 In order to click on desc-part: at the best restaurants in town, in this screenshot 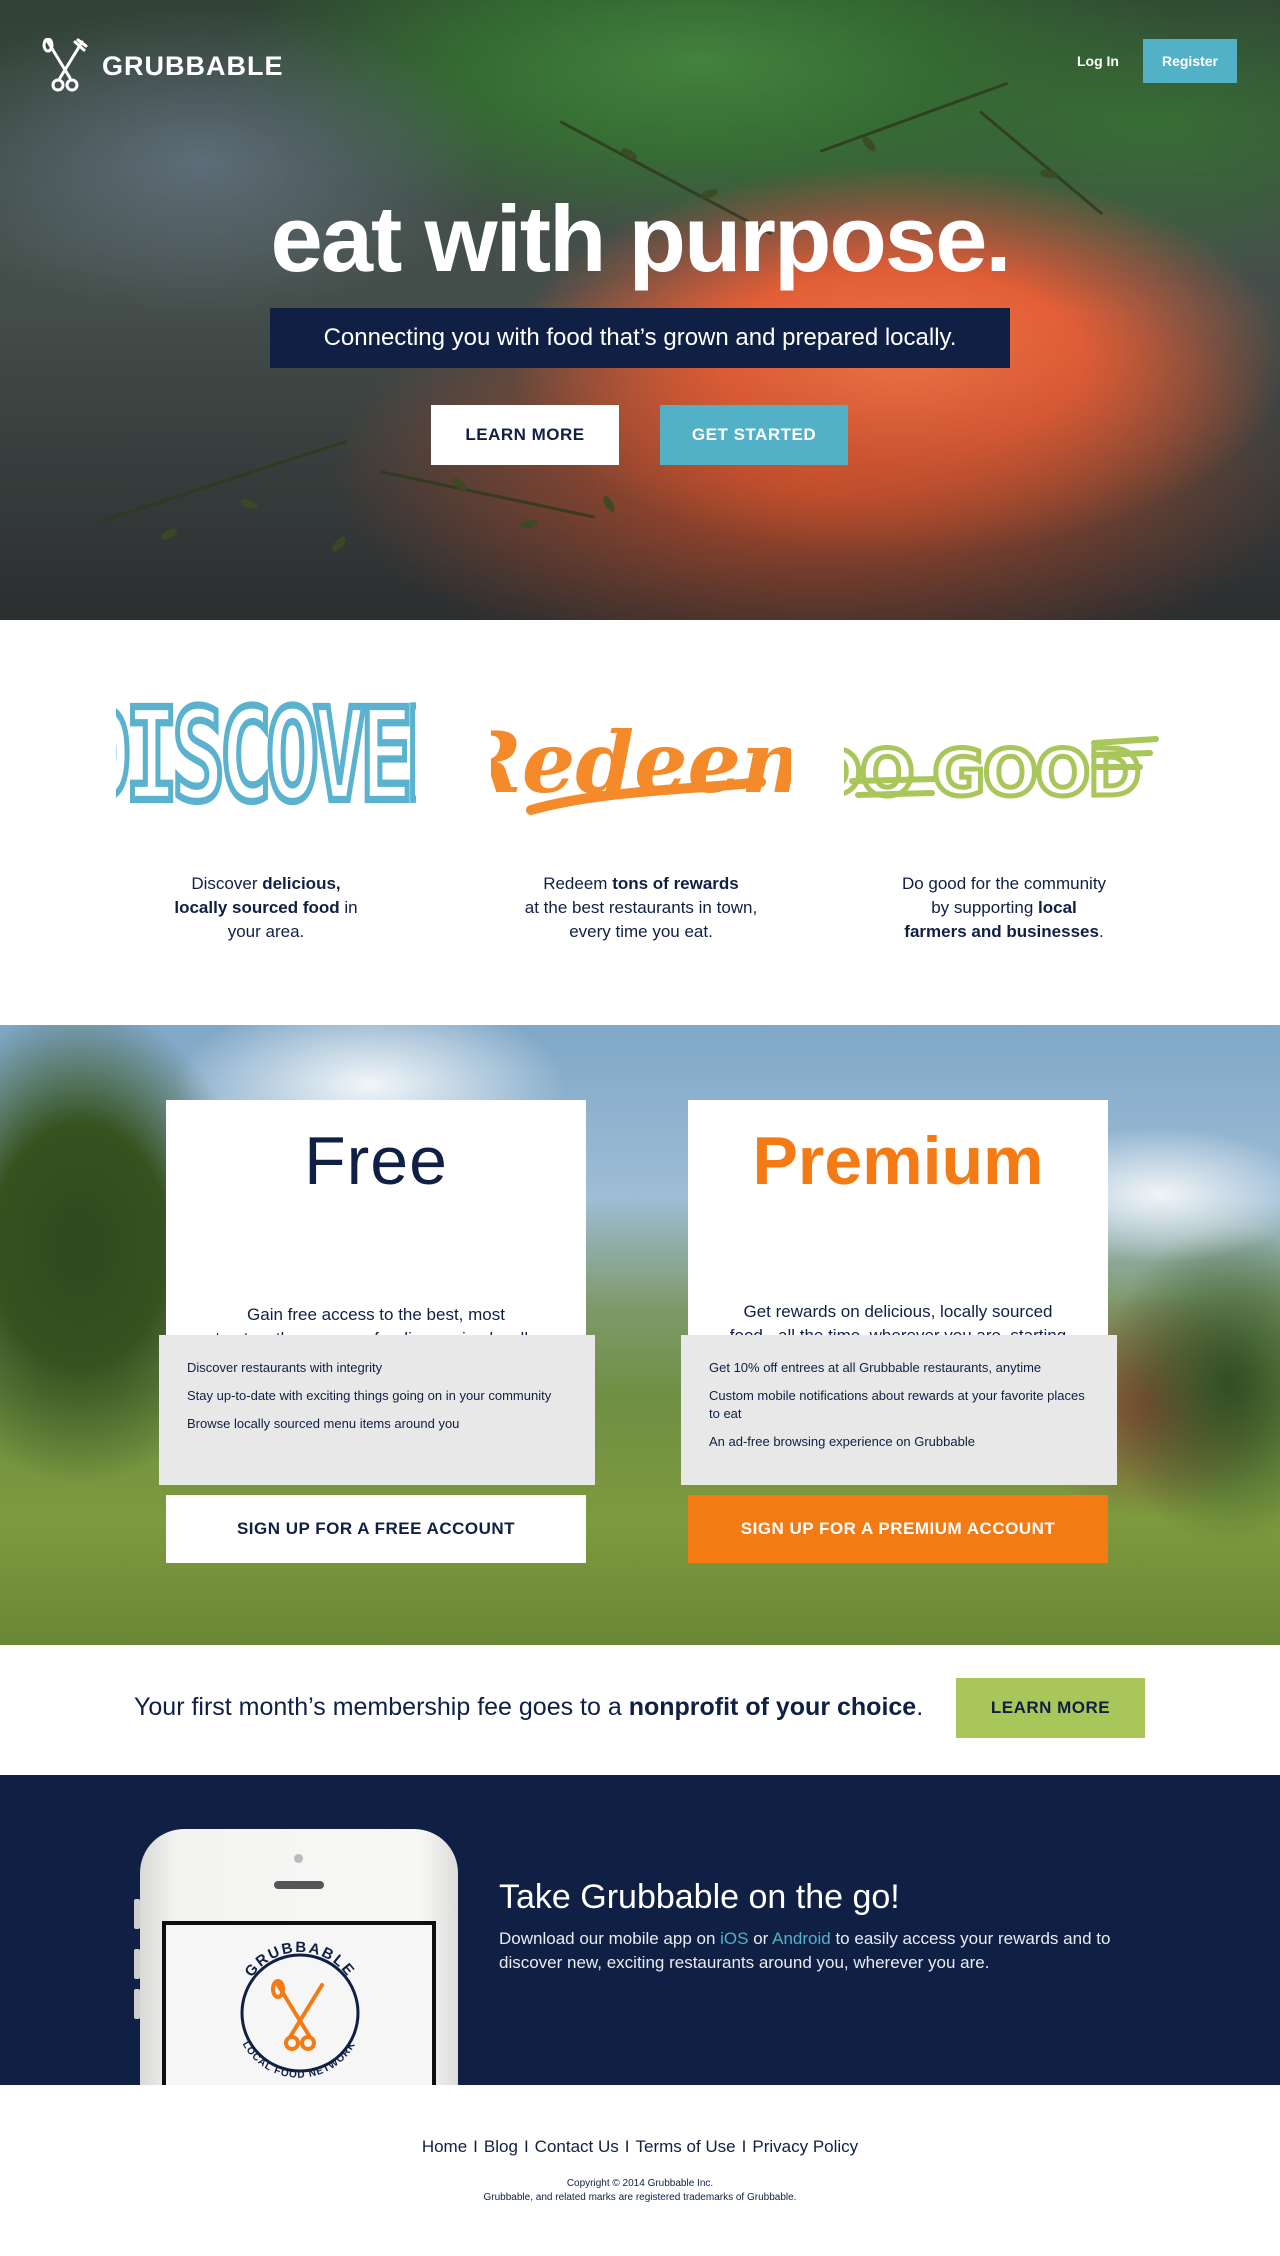, I will do `click(641, 907)`.